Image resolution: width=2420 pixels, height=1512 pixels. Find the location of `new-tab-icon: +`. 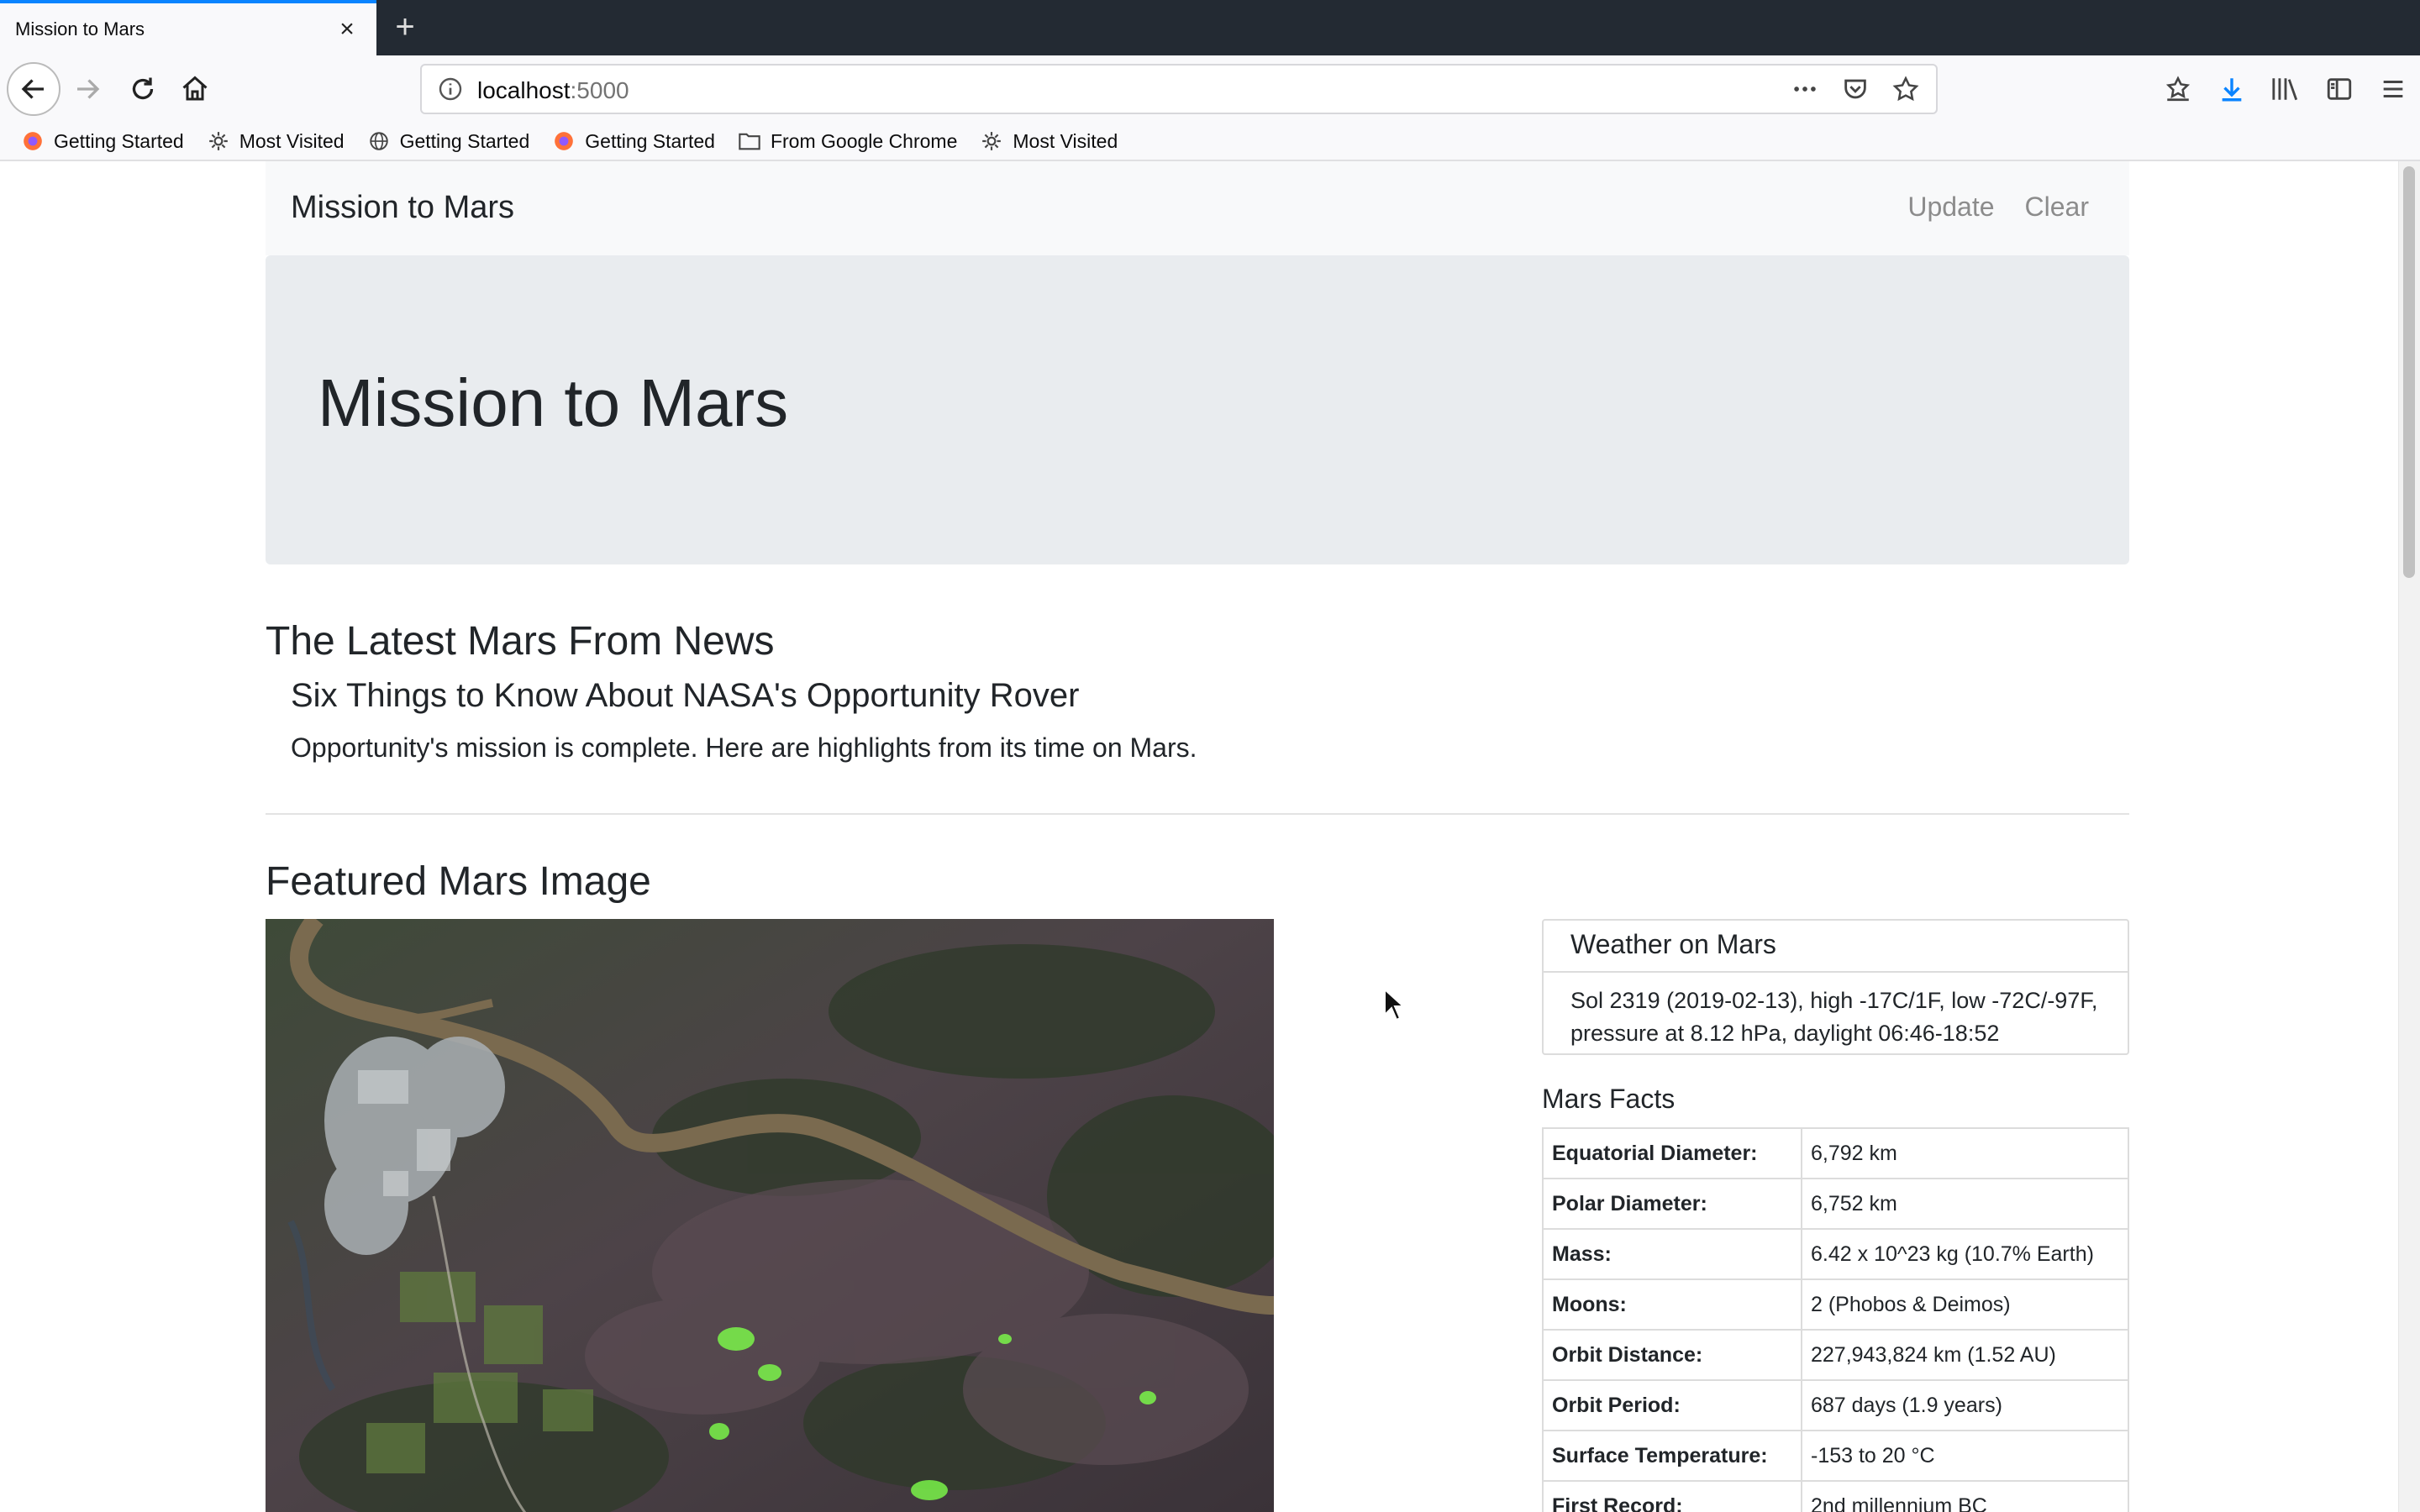

new-tab-icon: + is located at coordinates (405, 27).